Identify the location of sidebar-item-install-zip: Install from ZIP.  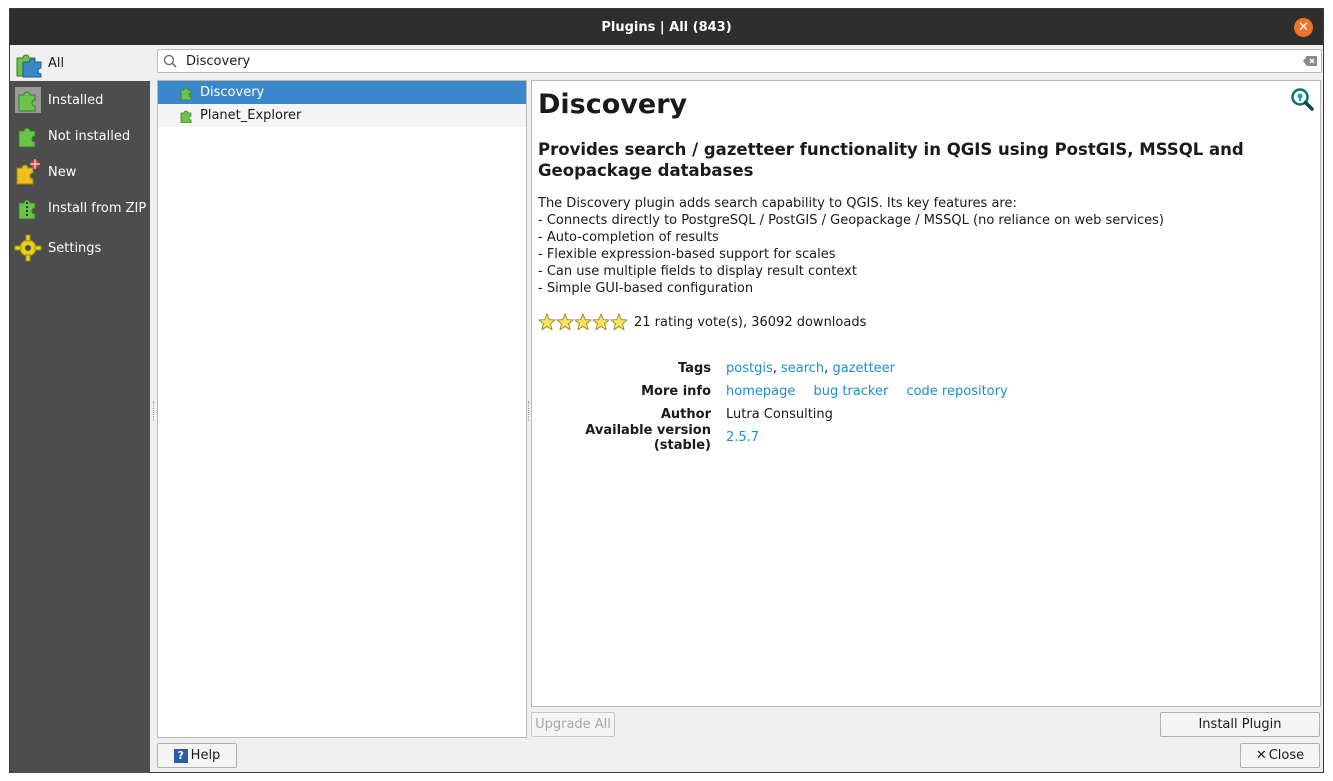
(80, 208).